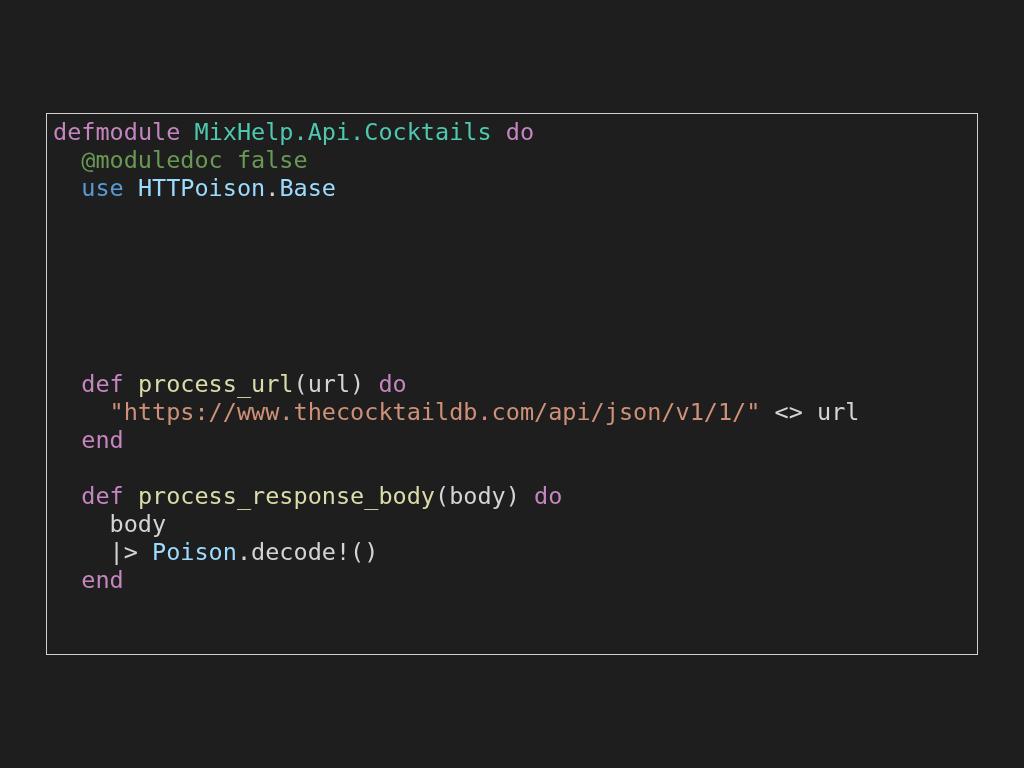 The height and width of the screenshot is (768, 1024). I want to click on code-line: body, so click(138, 524).